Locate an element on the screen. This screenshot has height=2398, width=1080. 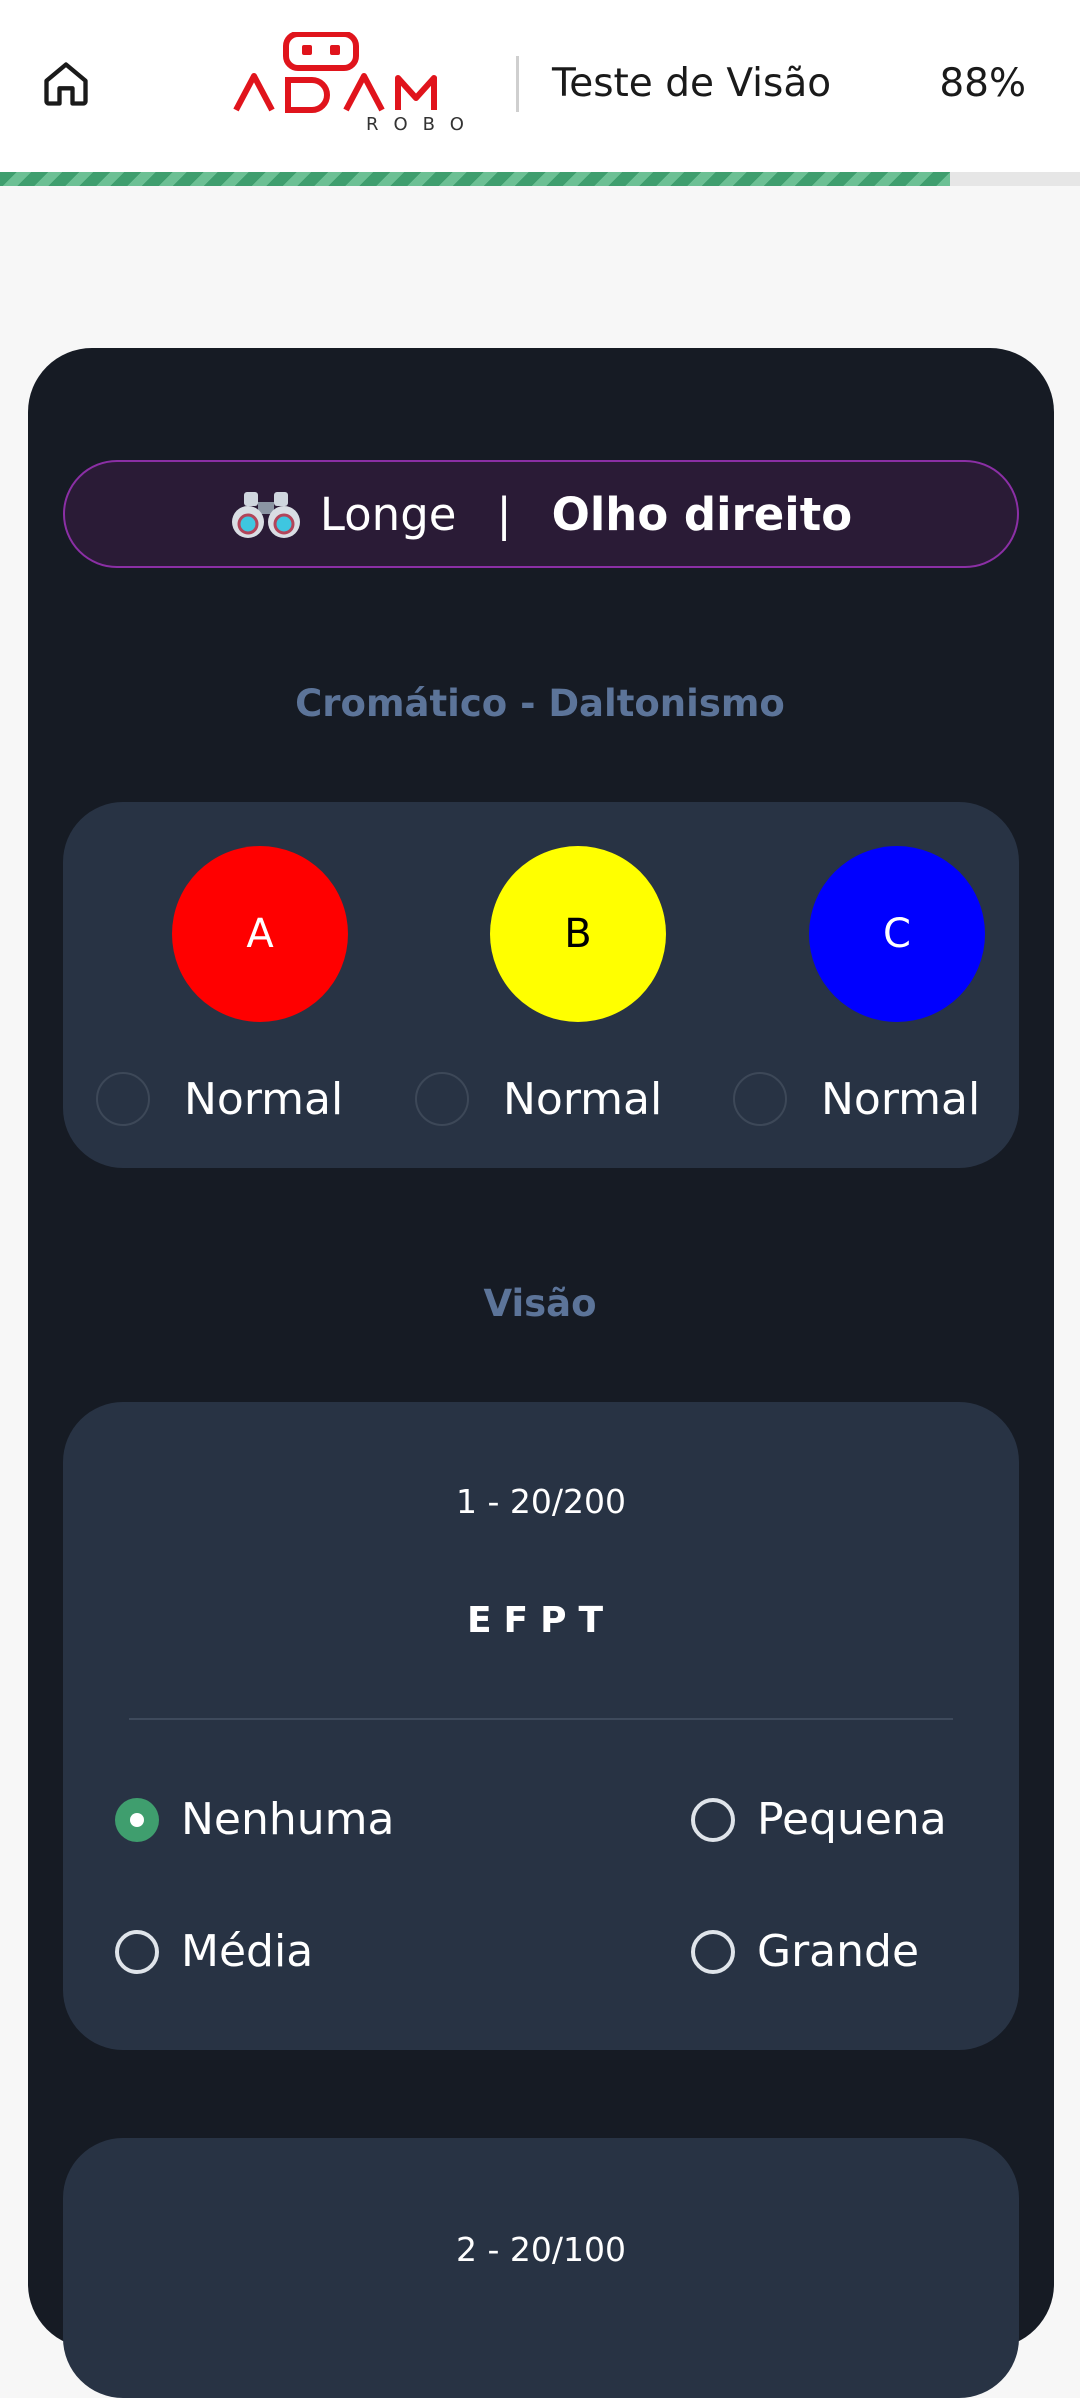
color-letter: B is located at coordinates (578, 934).